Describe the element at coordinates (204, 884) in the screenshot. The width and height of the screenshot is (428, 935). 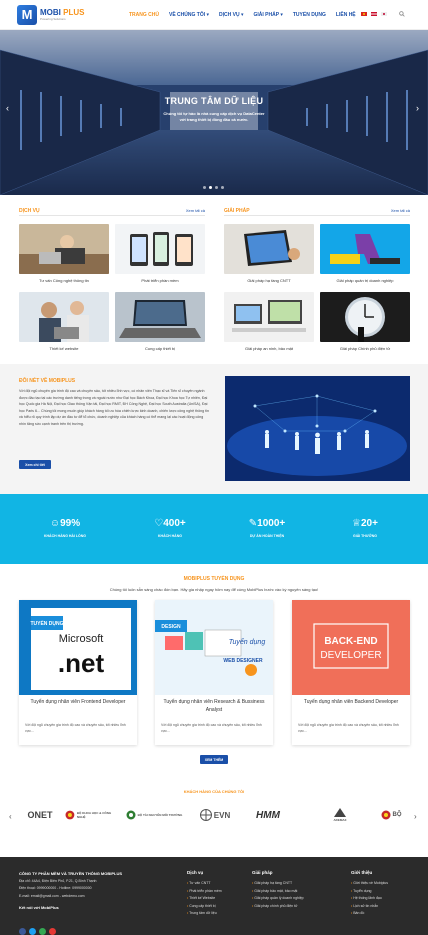
I see `footer-link: Tư vấn CNTT` at that location.